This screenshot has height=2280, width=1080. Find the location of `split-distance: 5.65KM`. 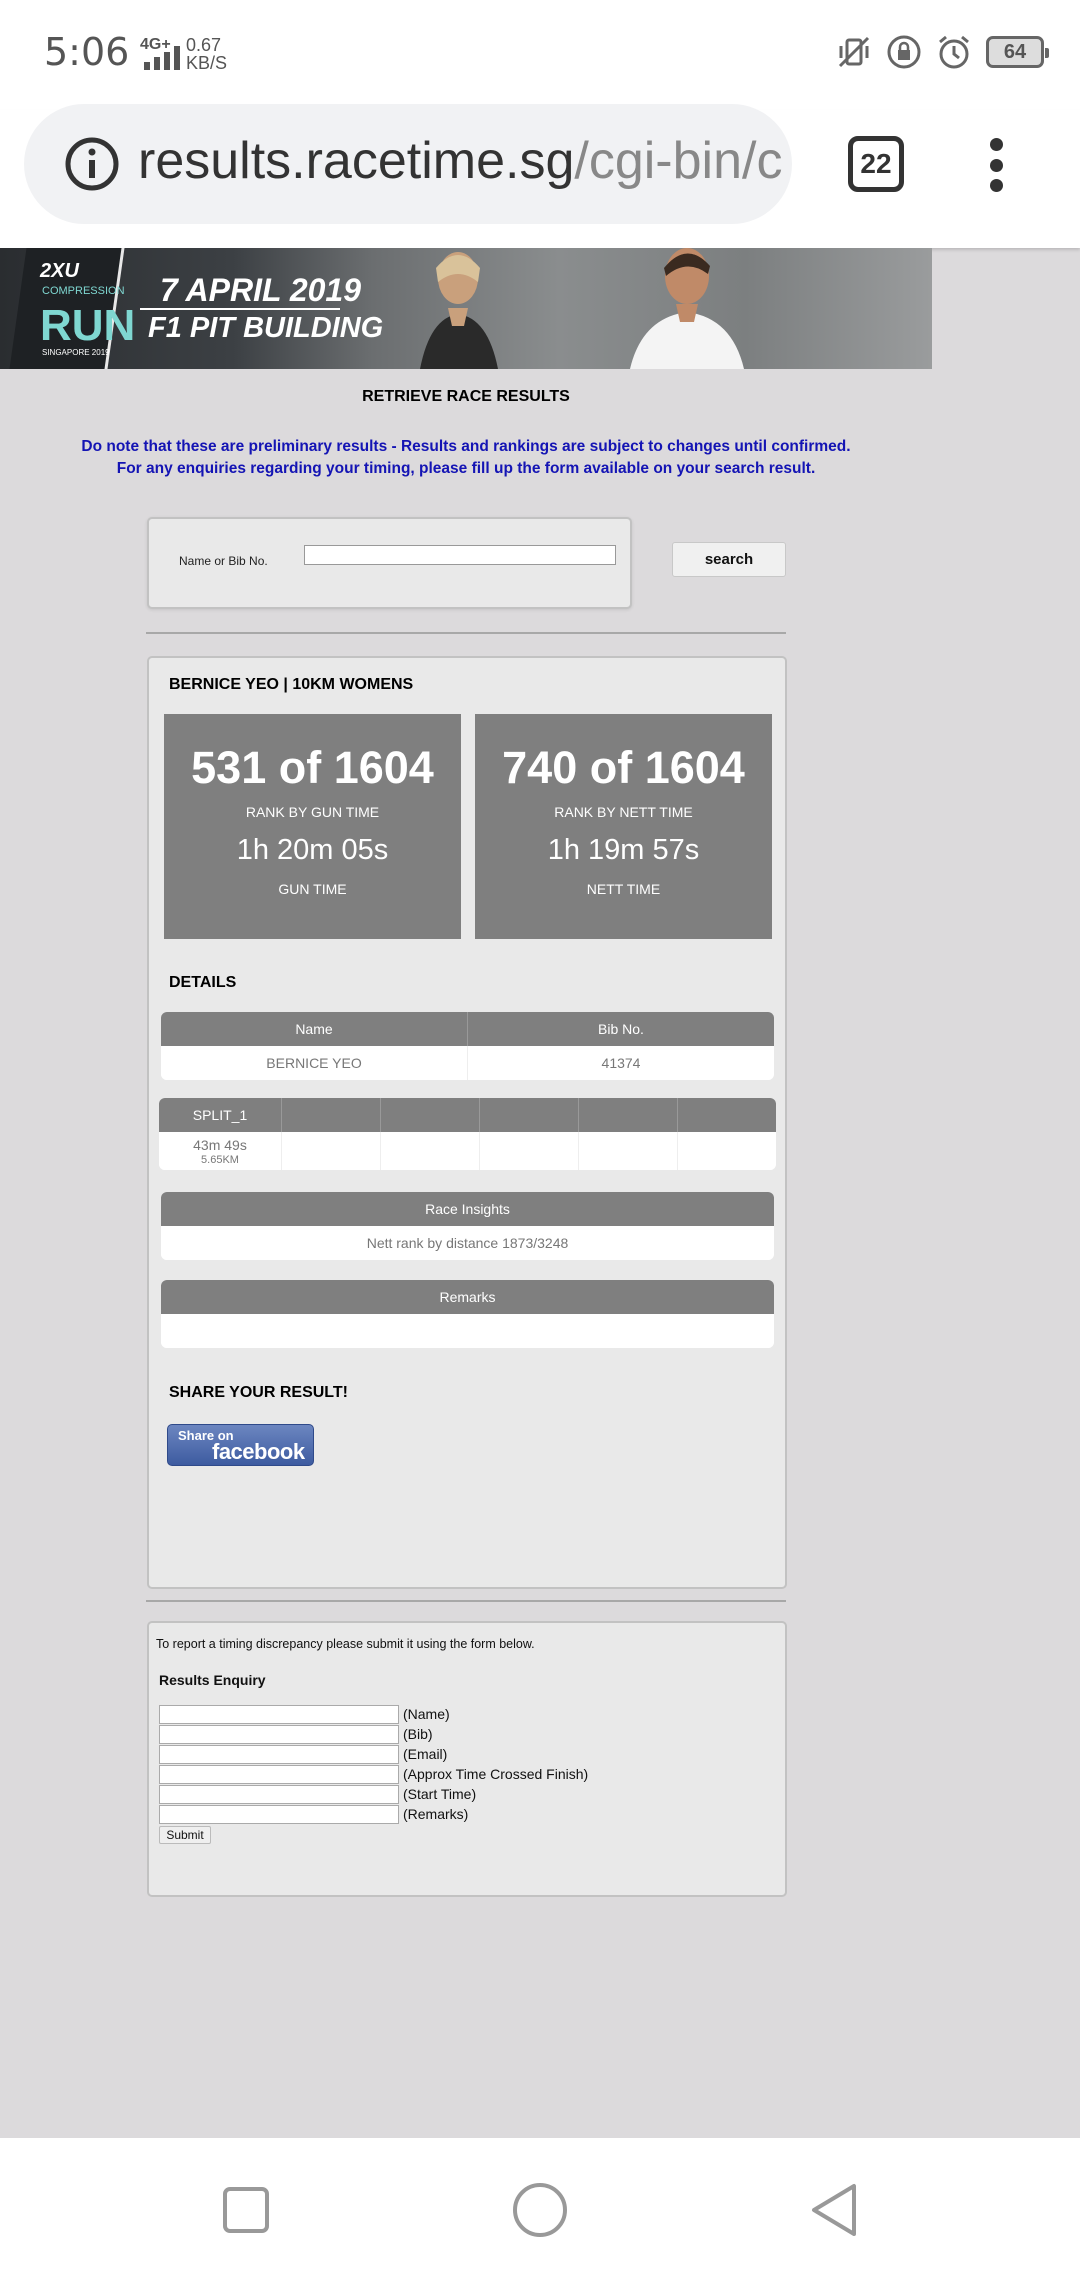

split-distance: 5.65KM is located at coordinates (220, 1159).